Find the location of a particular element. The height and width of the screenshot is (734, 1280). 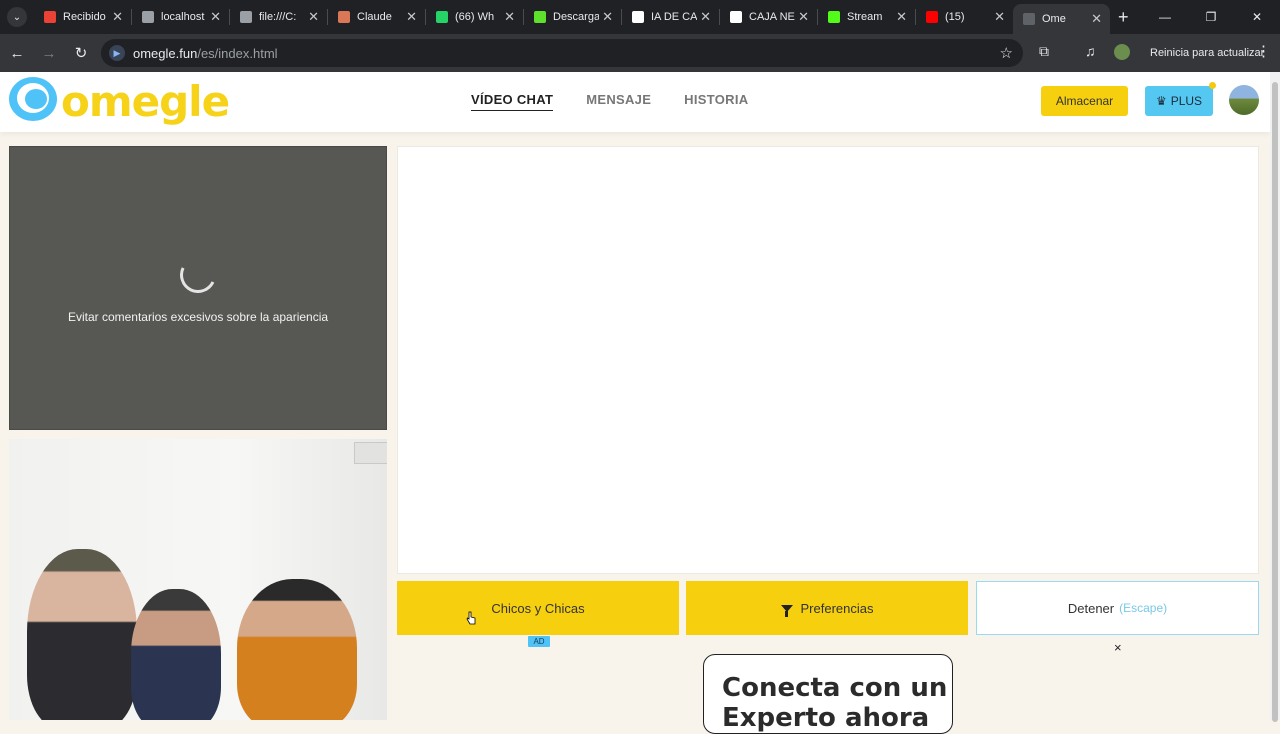

update-button: Reinicia para actualizar is located at coordinates (1207, 53).